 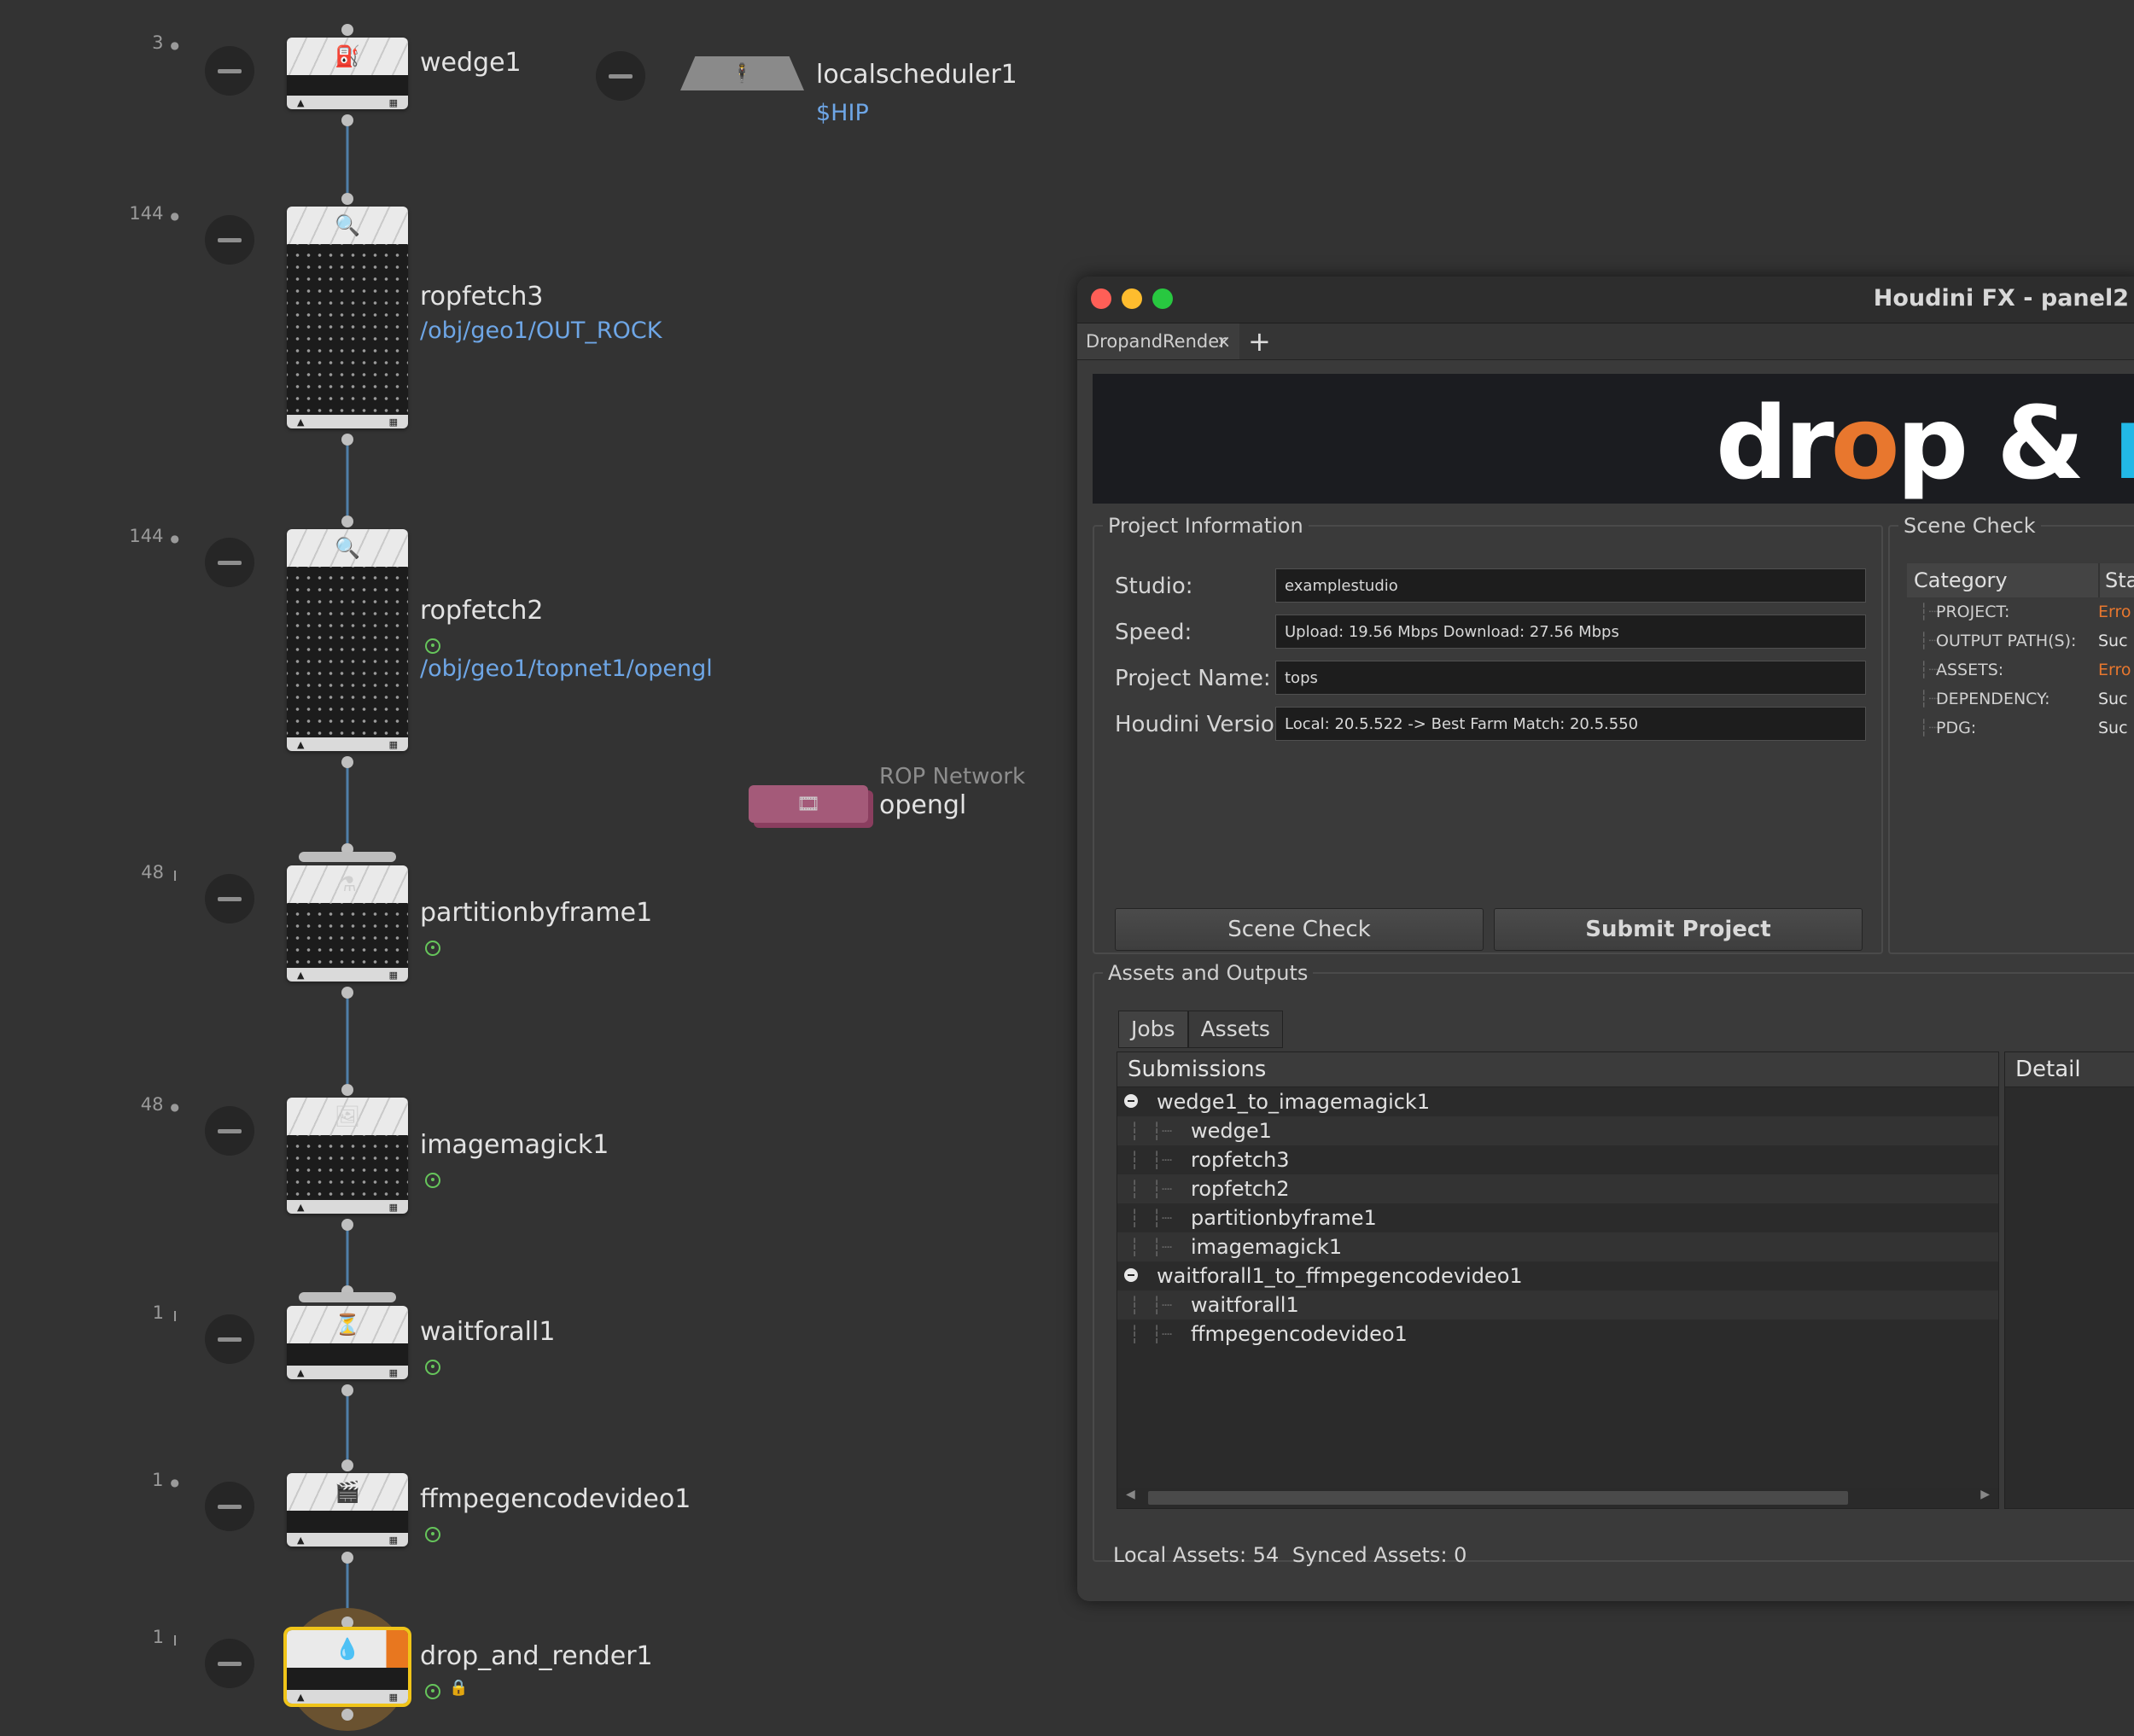 What do you see at coordinates (1240, 1189) in the screenshot?
I see `submission-item-label: ropfetch2` at bounding box center [1240, 1189].